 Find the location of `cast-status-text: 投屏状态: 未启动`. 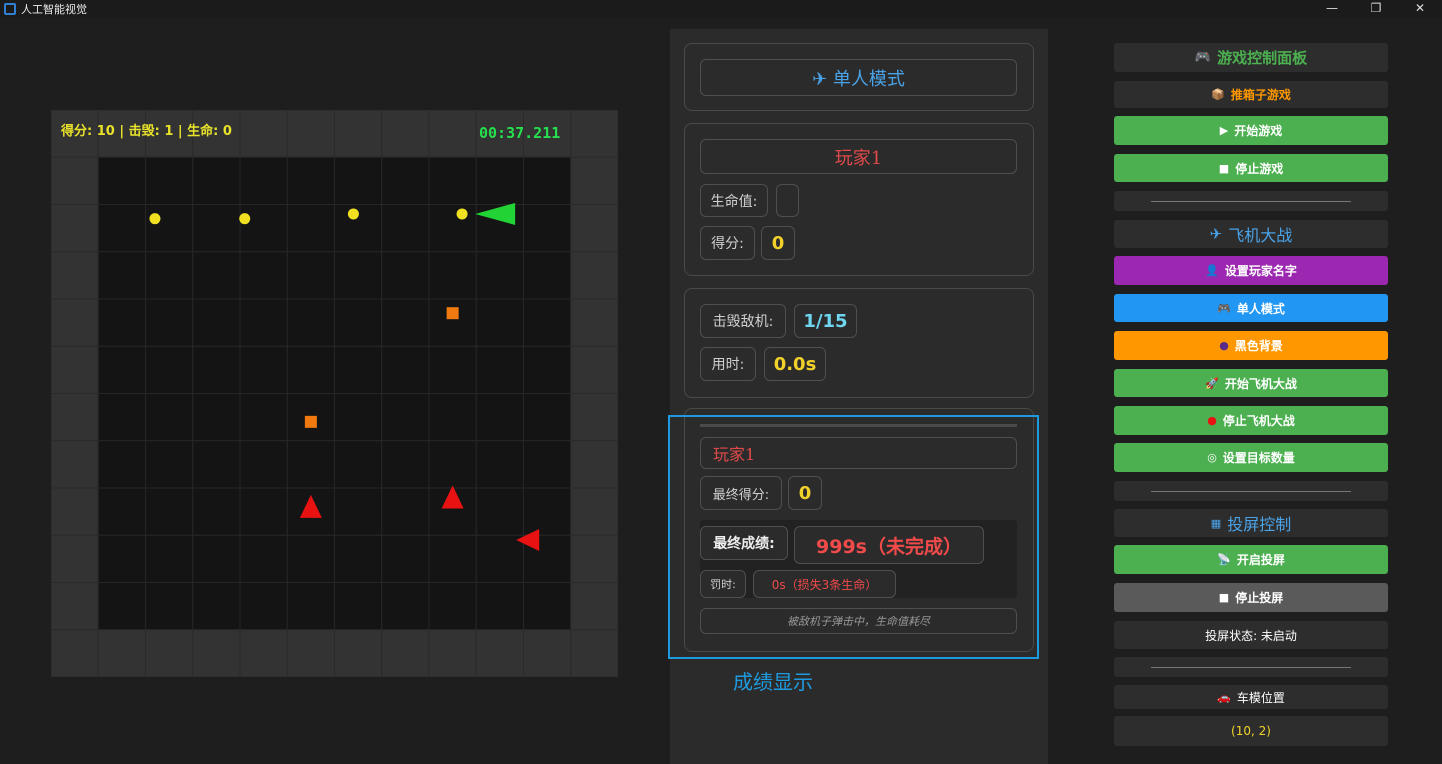

cast-status-text: 投屏状态: 未启动 is located at coordinates (1251, 635).